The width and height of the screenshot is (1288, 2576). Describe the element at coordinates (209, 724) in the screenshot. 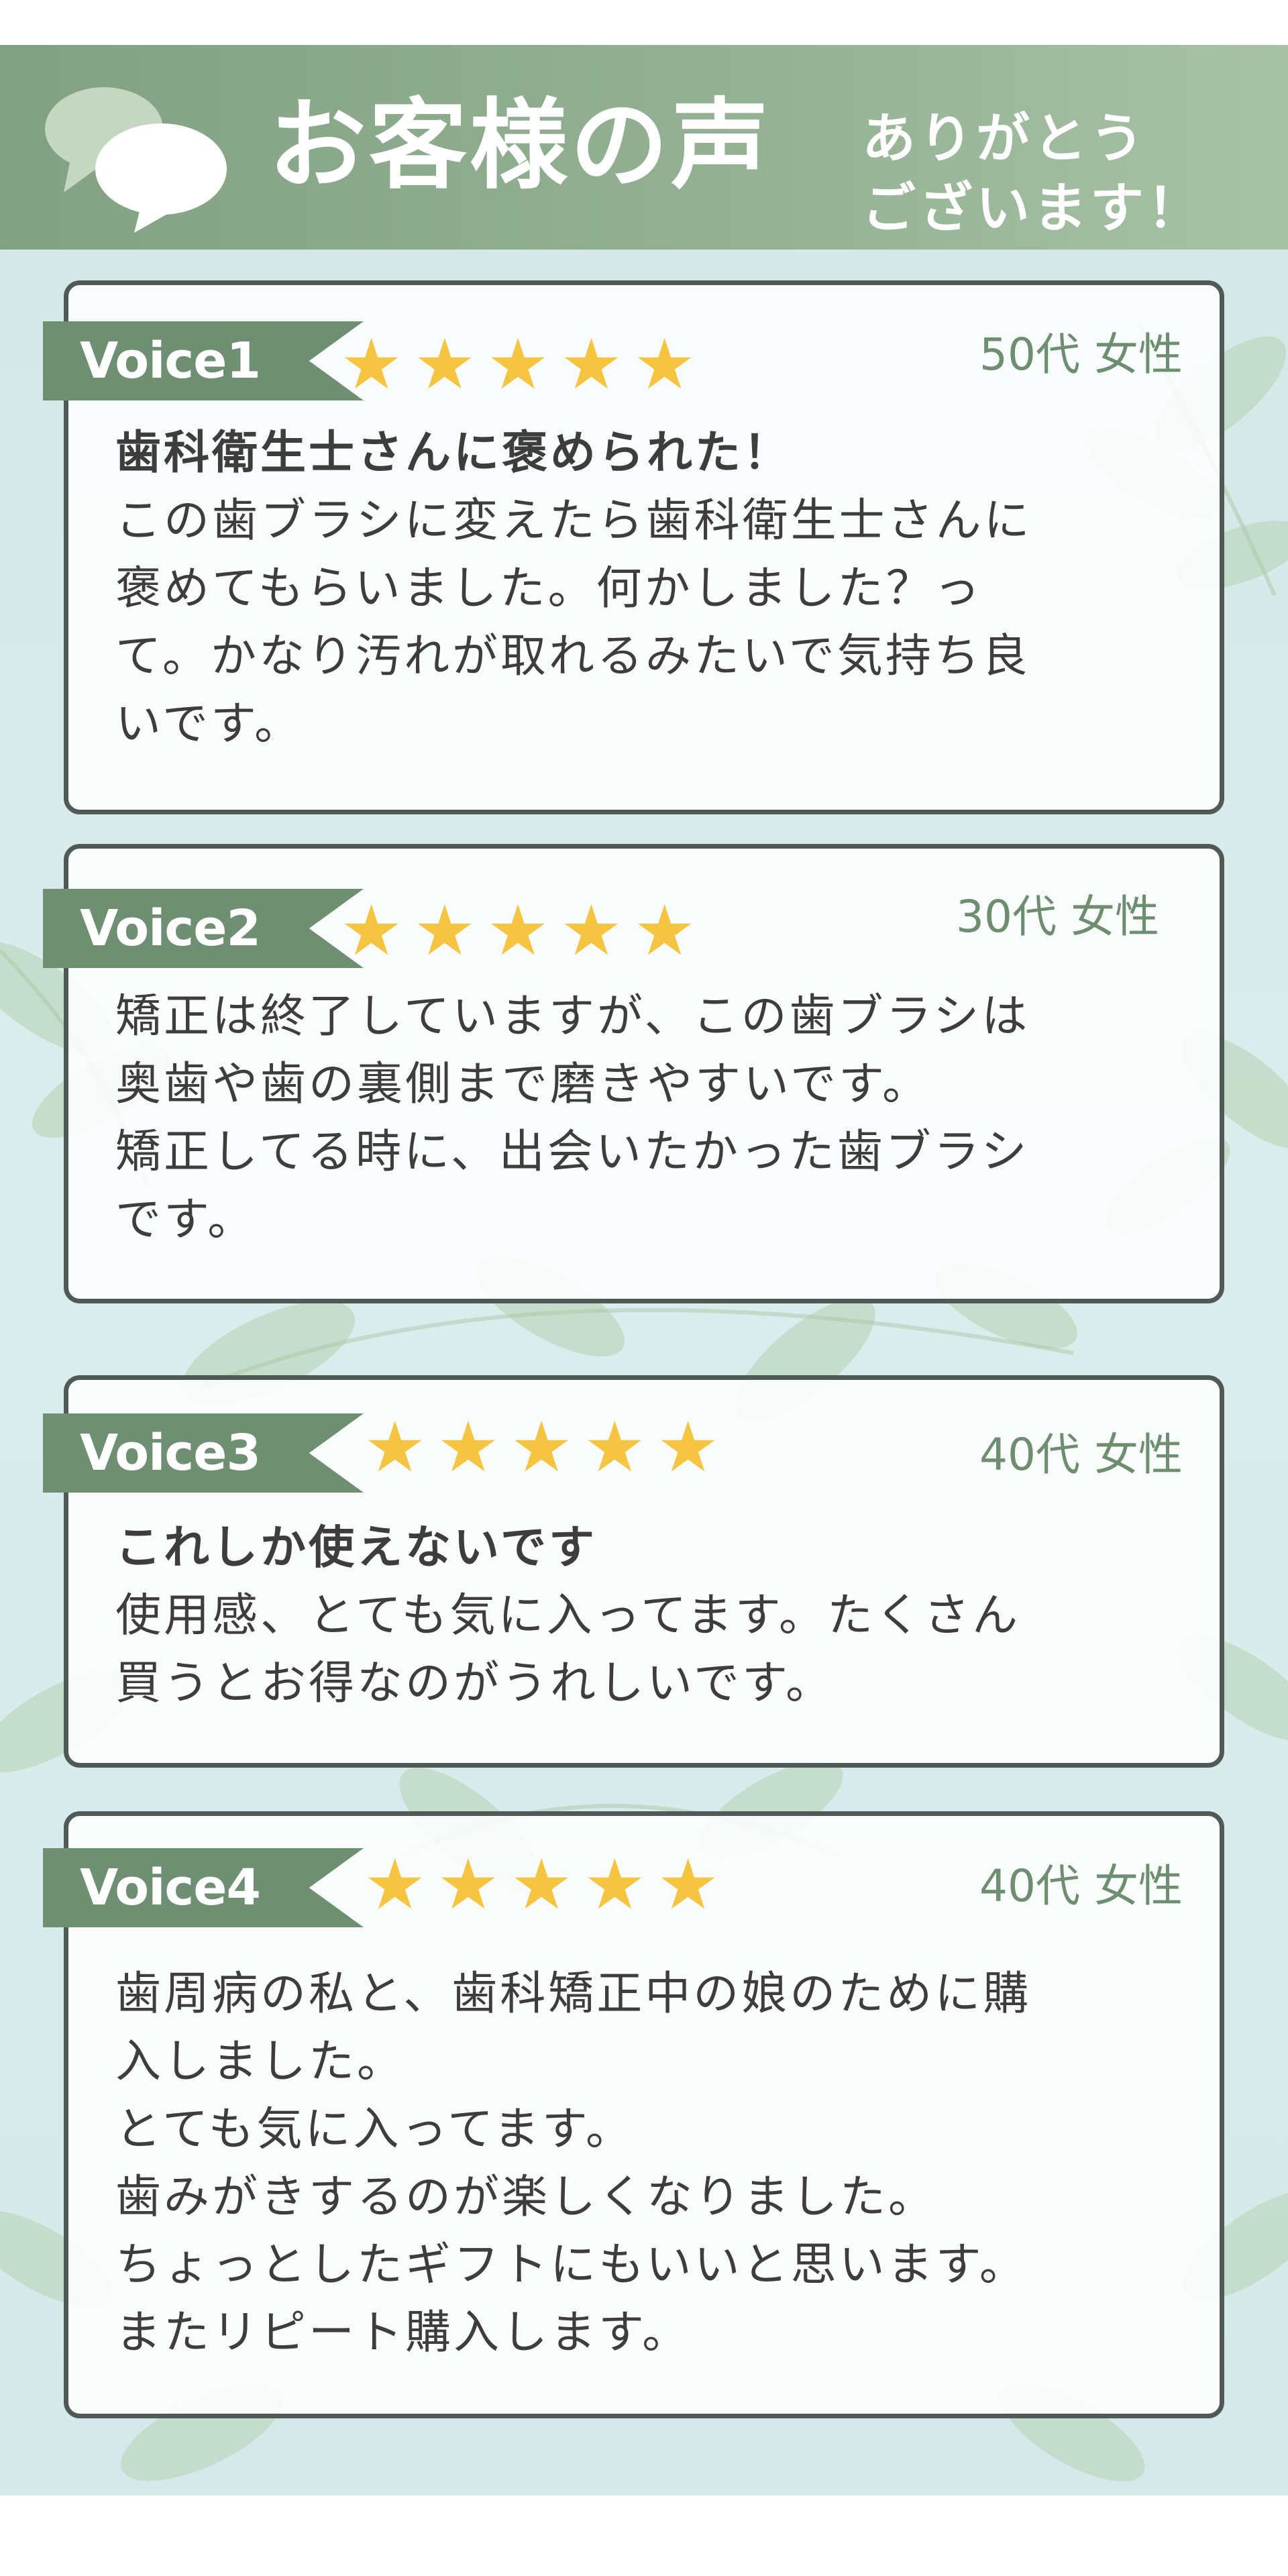

I see `review-line: いです。` at that location.